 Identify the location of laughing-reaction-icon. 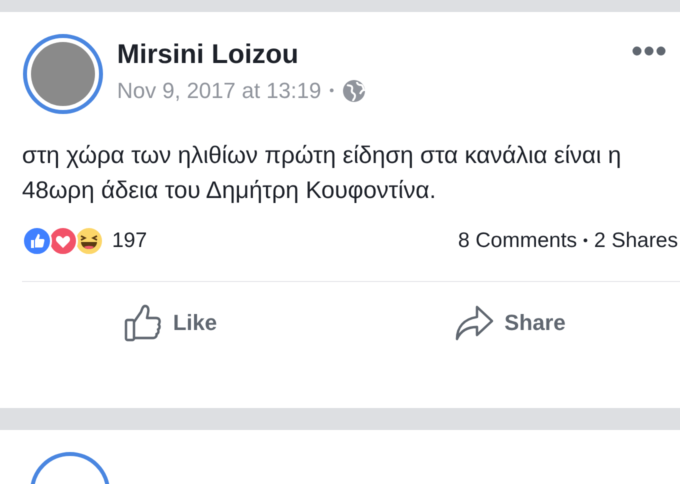
(89, 241).